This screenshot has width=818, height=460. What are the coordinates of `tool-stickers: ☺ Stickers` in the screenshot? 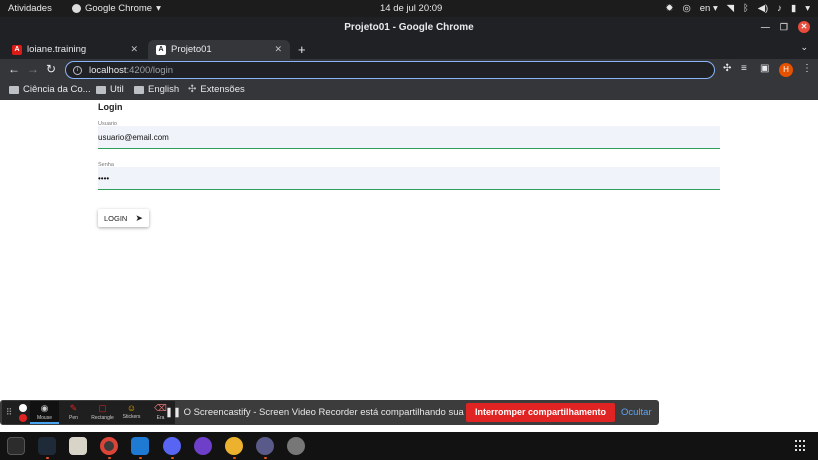 It's located at (131, 412).